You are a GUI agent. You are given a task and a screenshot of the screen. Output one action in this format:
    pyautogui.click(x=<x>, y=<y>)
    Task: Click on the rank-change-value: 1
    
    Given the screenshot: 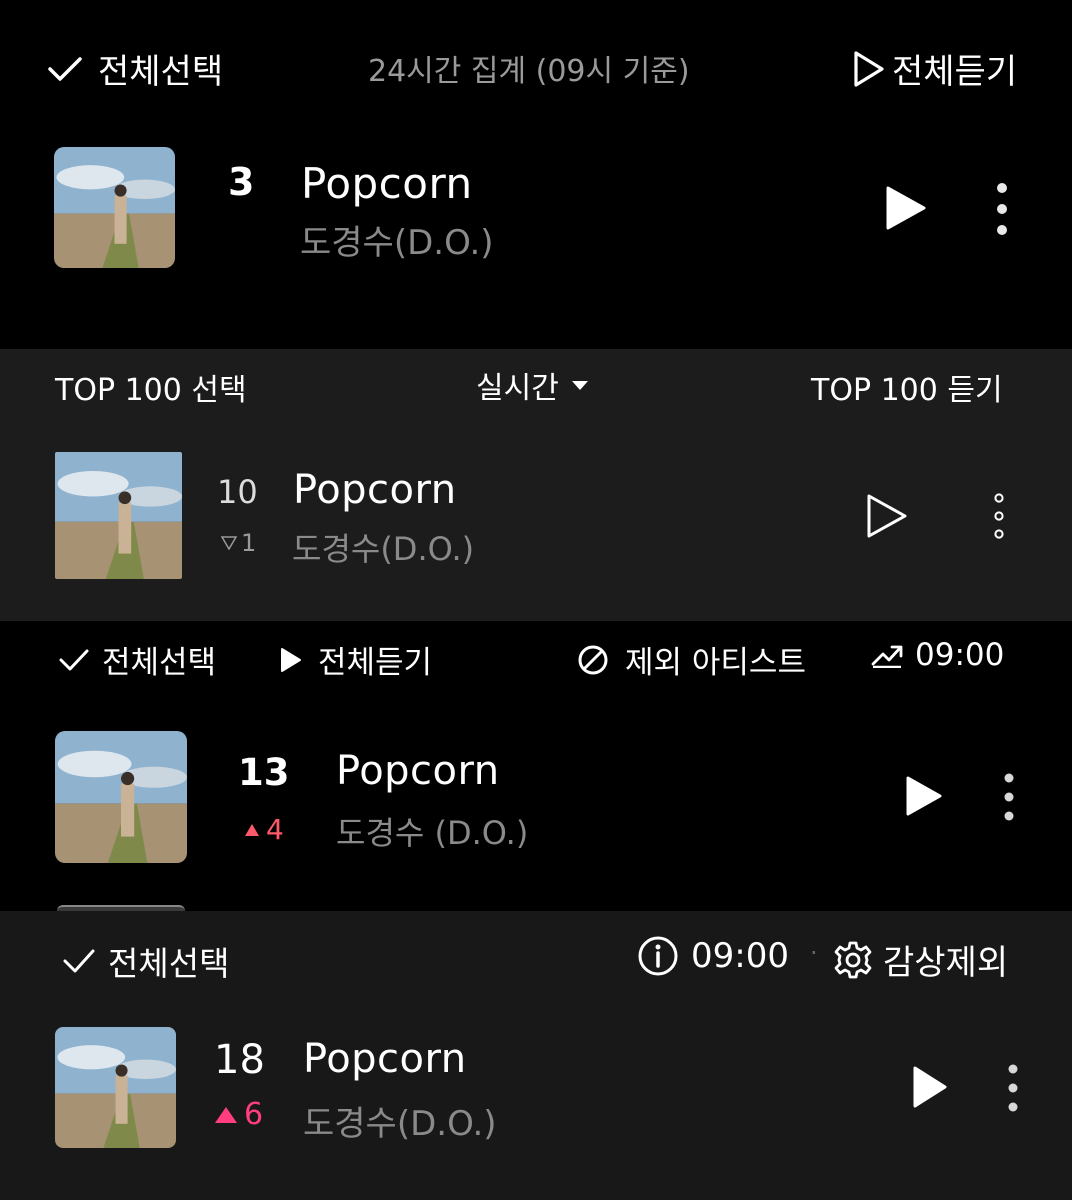 What is the action you would take?
    pyautogui.click(x=249, y=543)
    